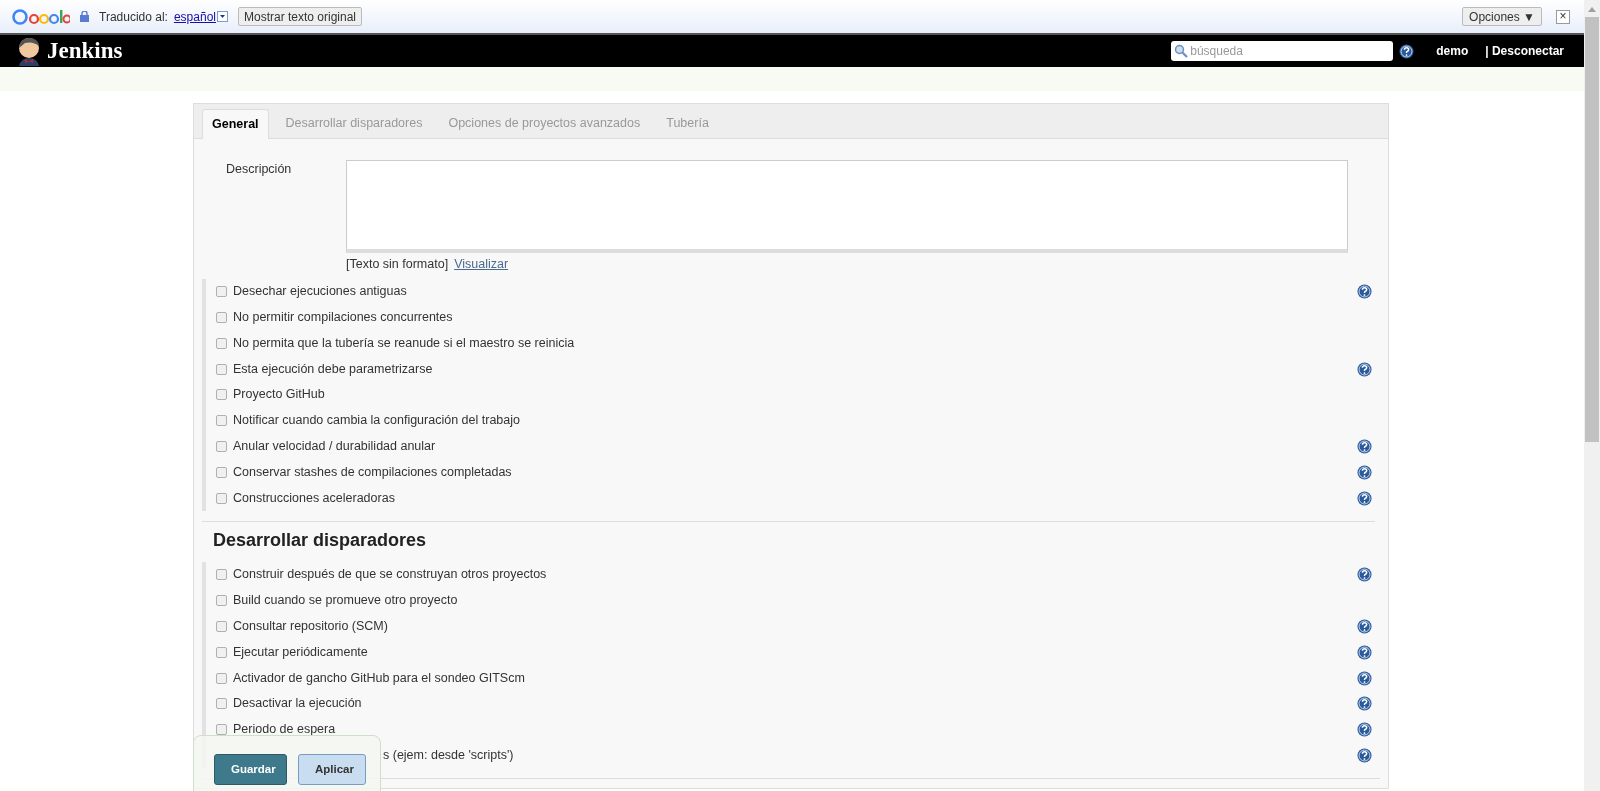 This screenshot has width=1600, height=791. Describe the element at coordinates (259, 169) in the screenshot. I see `description-label: Descripción` at that location.